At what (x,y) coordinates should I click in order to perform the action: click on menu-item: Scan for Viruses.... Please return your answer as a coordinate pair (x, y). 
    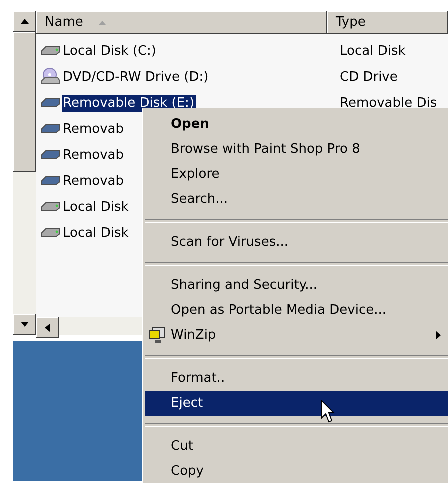
    Looking at the image, I should click on (296, 242).